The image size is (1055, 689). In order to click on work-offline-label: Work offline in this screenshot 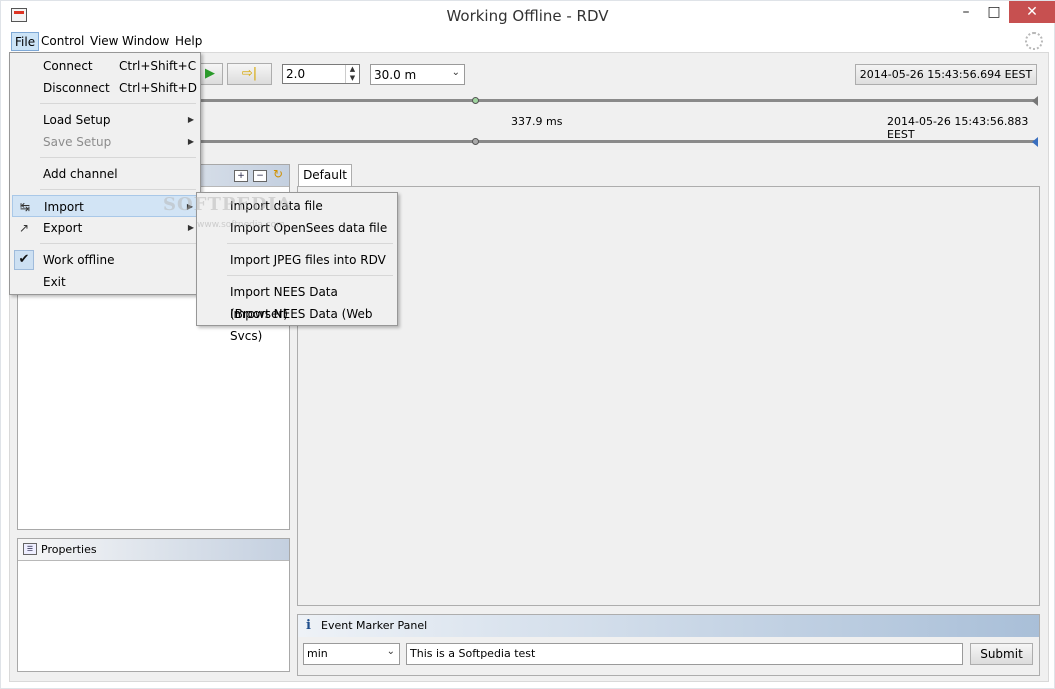, I will do `click(79, 260)`.